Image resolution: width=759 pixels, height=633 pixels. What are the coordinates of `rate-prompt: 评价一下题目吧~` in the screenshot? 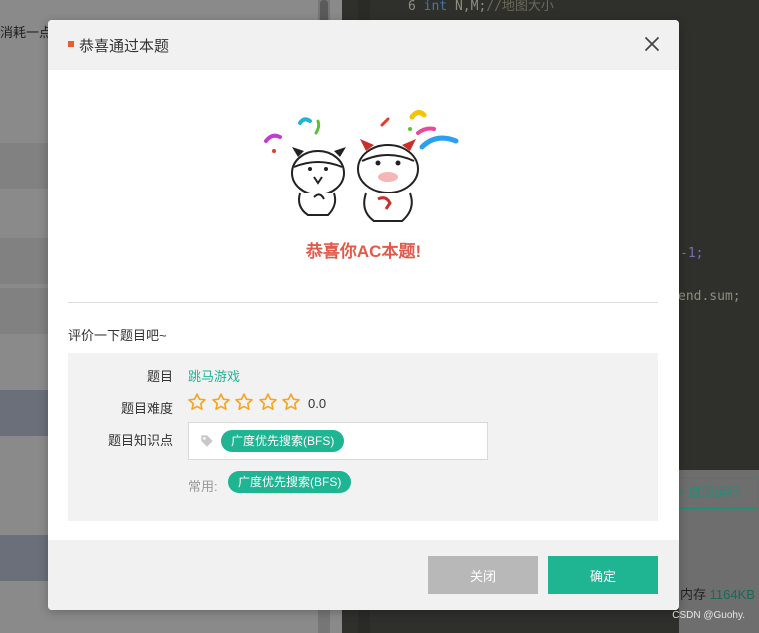 It's located at (117, 335).